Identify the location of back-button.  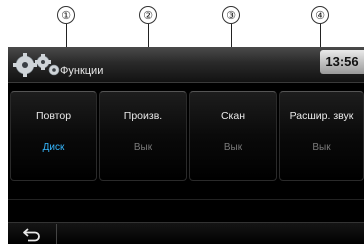
(34, 234).